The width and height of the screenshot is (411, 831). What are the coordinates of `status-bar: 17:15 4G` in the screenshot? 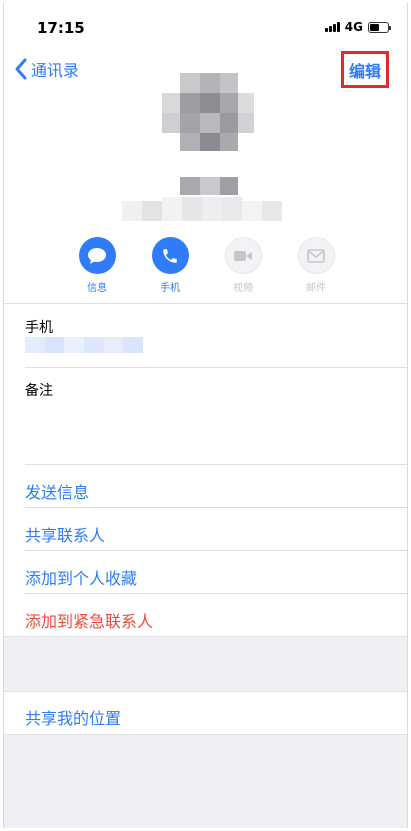 It's located at (205, 25).